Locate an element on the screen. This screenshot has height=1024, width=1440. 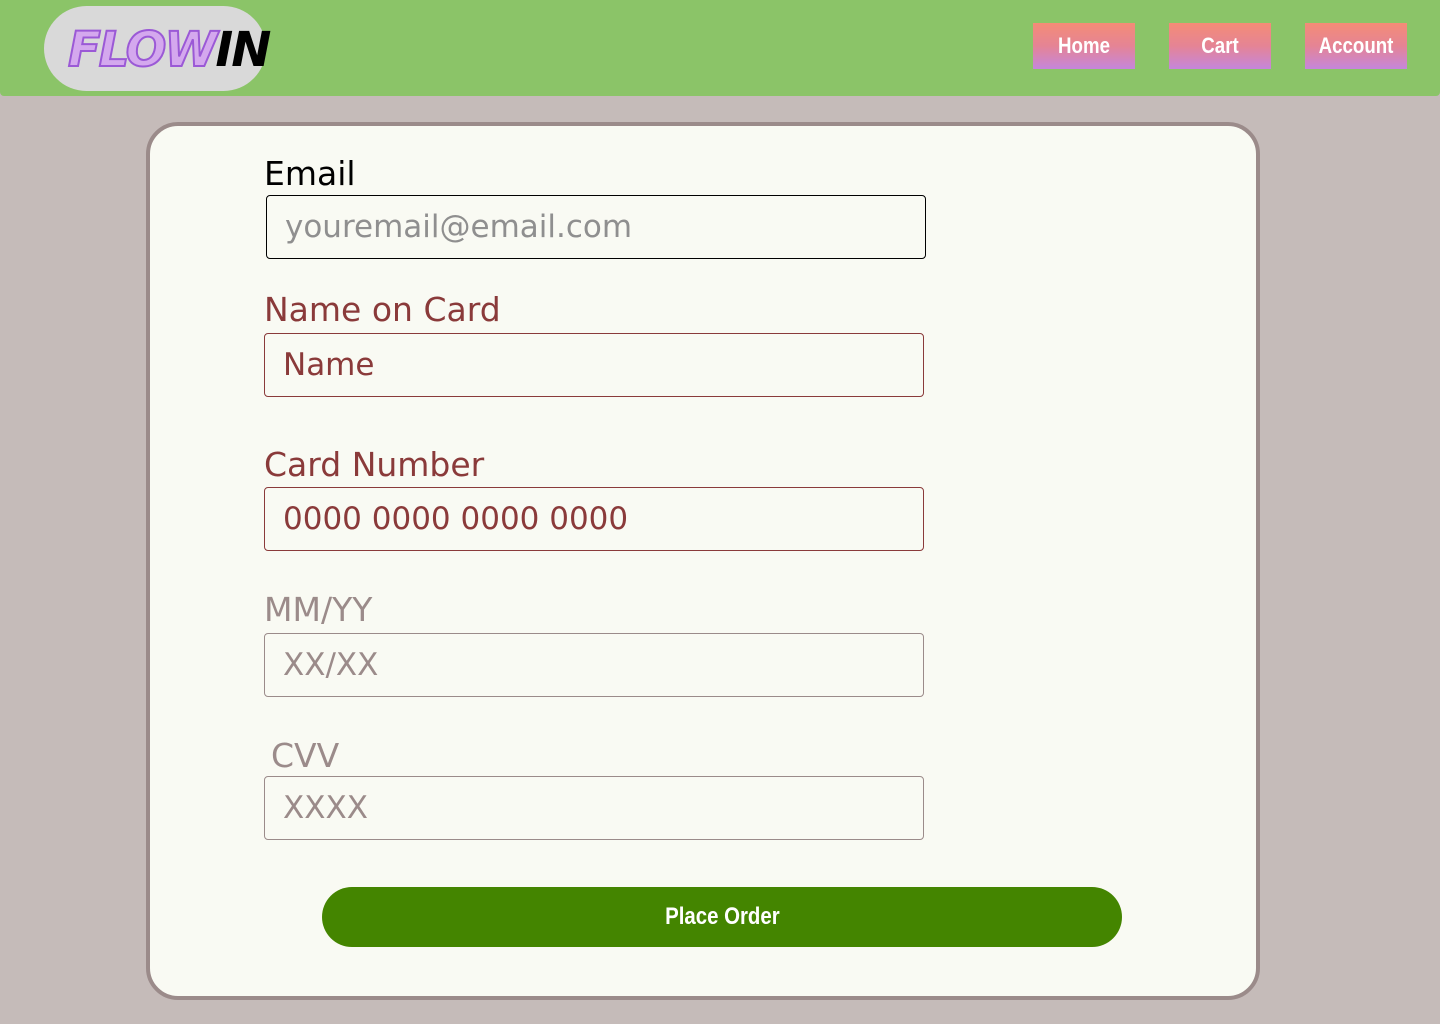
logo: FLOWIN is located at coordinates (157, 48).